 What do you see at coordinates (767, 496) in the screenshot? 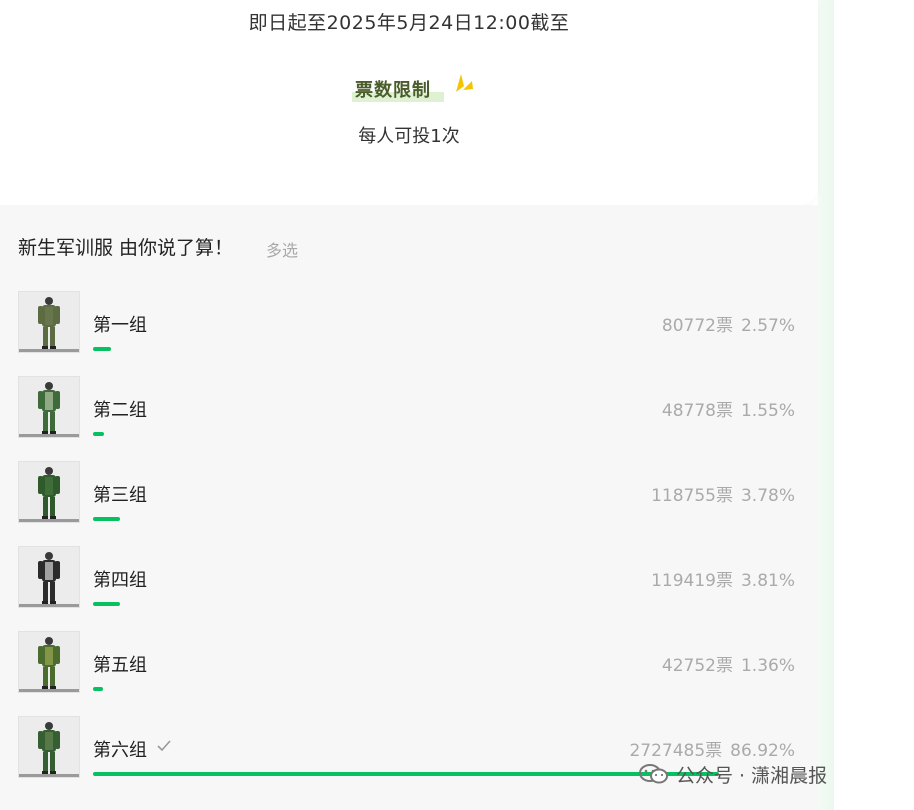
I see `option-percentage: 3.78%` at bounding box center [767, 496].